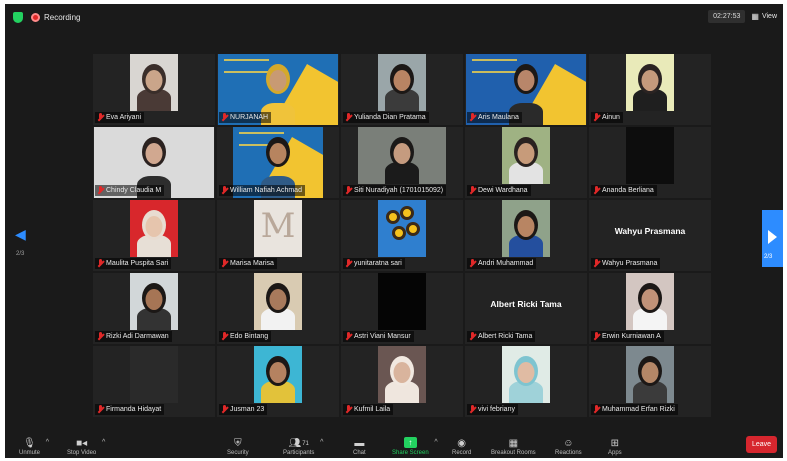 The image size is (787, 461). Describe the element at coordinates (526, 381) in the screenshot. I see `participant-tile: vivi febriany` at that location.